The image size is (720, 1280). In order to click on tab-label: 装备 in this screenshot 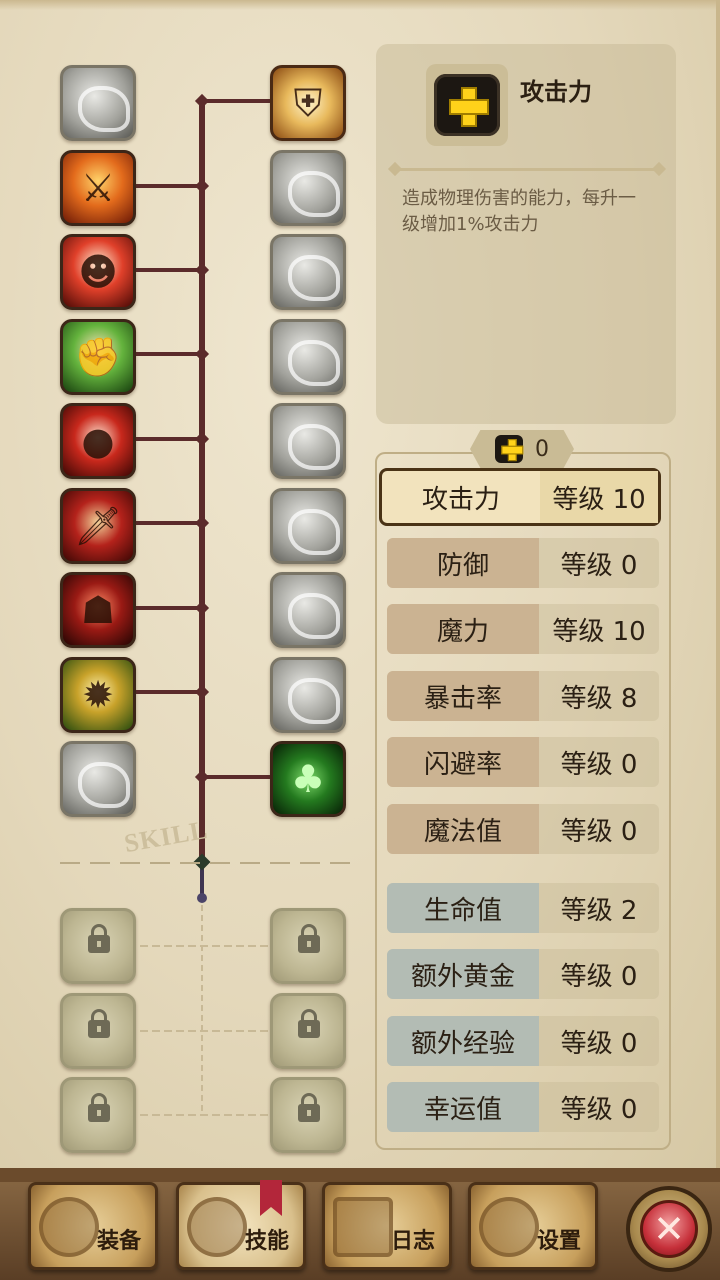, I will do `click(118, 1241)`.